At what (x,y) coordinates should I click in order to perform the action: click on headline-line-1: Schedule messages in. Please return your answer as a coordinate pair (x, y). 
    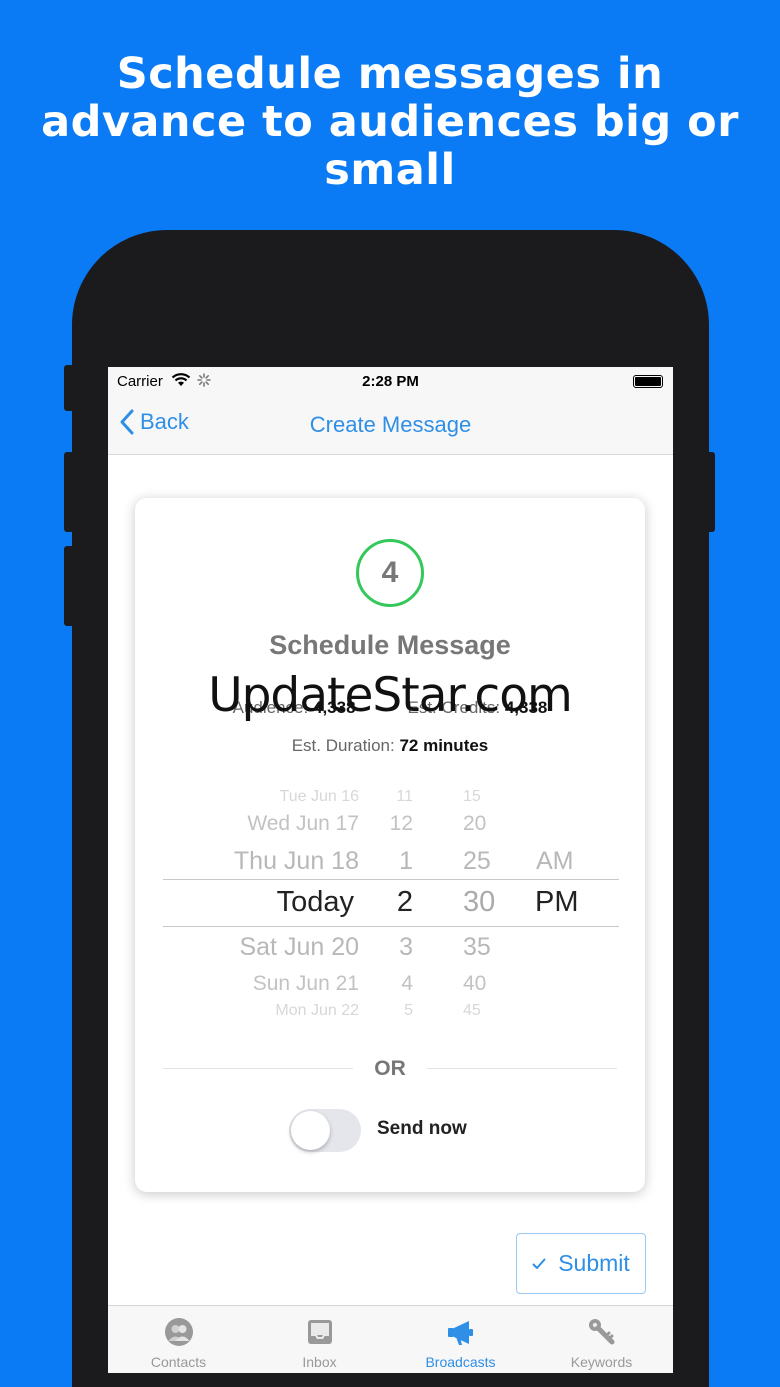
    Looking at the image, I should click on (390, 74).